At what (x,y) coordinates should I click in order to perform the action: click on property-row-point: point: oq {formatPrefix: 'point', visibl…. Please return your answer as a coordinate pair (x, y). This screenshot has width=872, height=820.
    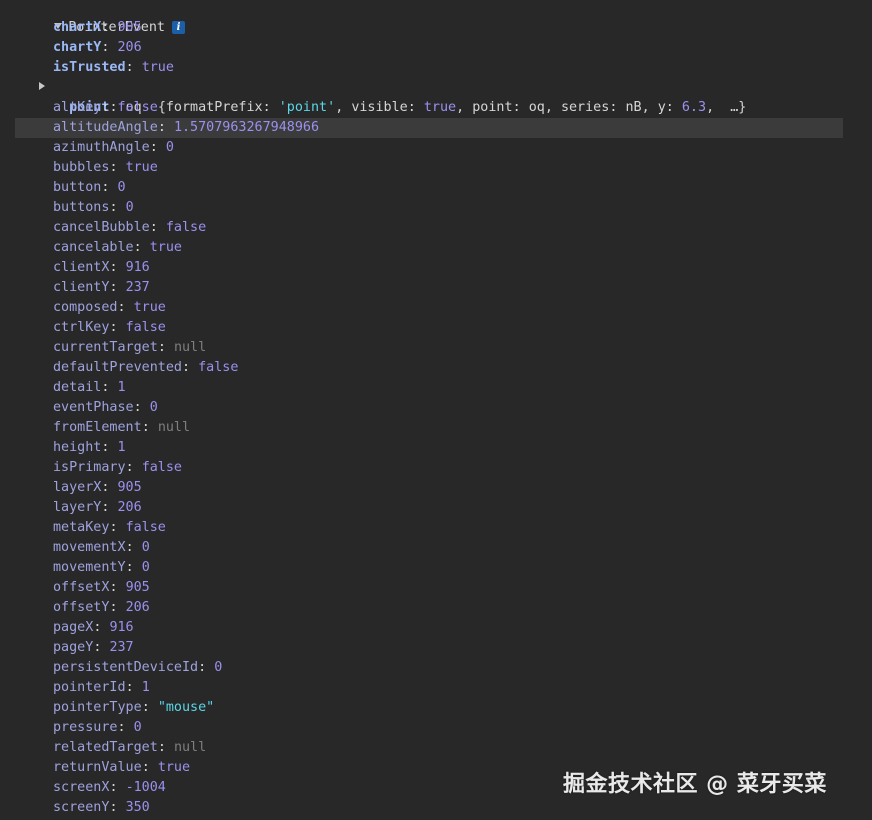
    Looking at the image, I should click on (392, 96).